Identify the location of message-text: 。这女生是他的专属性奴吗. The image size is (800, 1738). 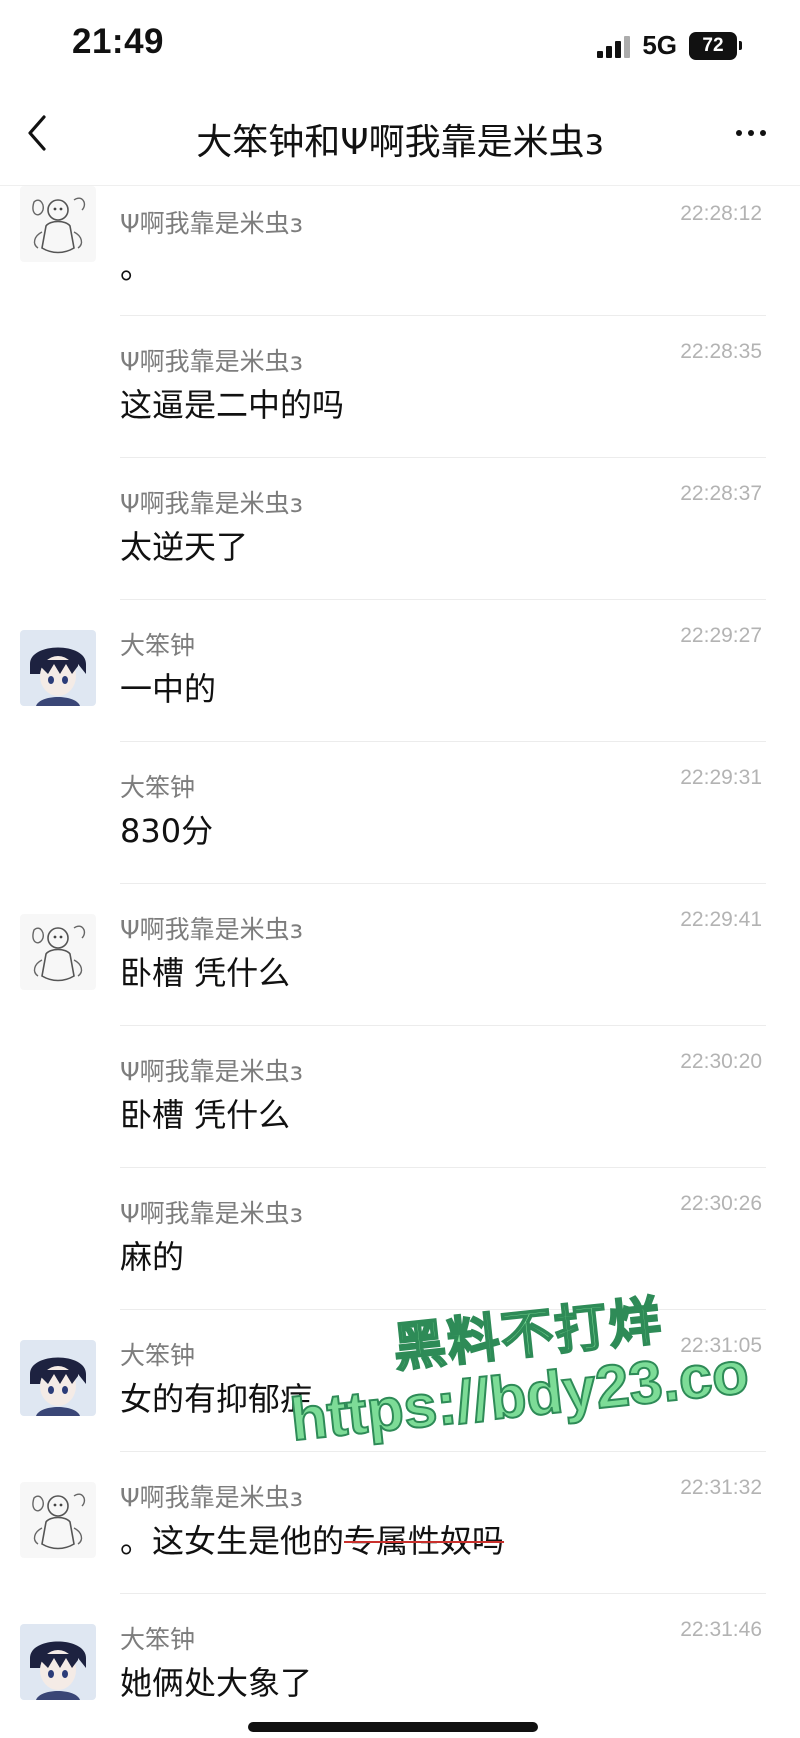
(312, 1539).